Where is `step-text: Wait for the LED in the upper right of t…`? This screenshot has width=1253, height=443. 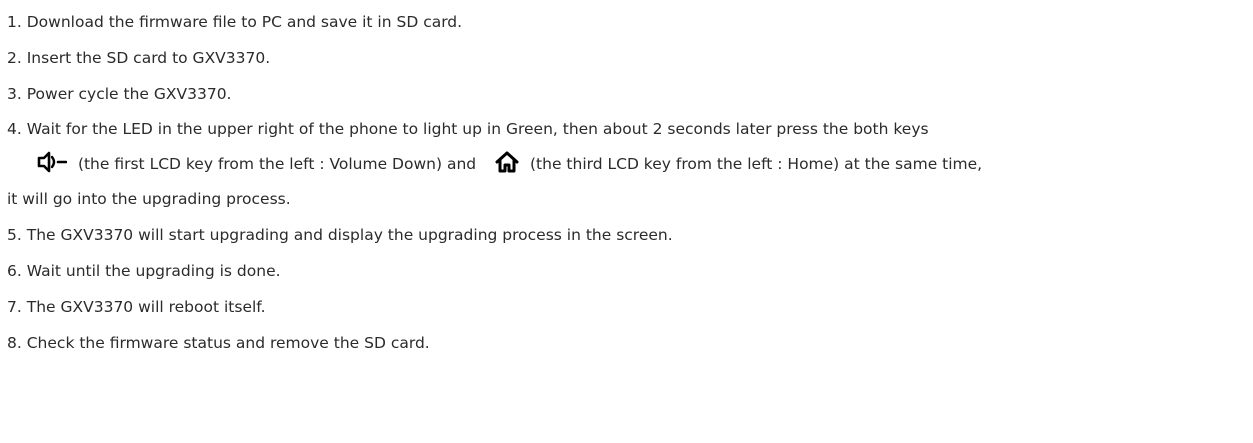
step-text: Wait for the LED in the upper right of t… is located at coordinates (477, 129).